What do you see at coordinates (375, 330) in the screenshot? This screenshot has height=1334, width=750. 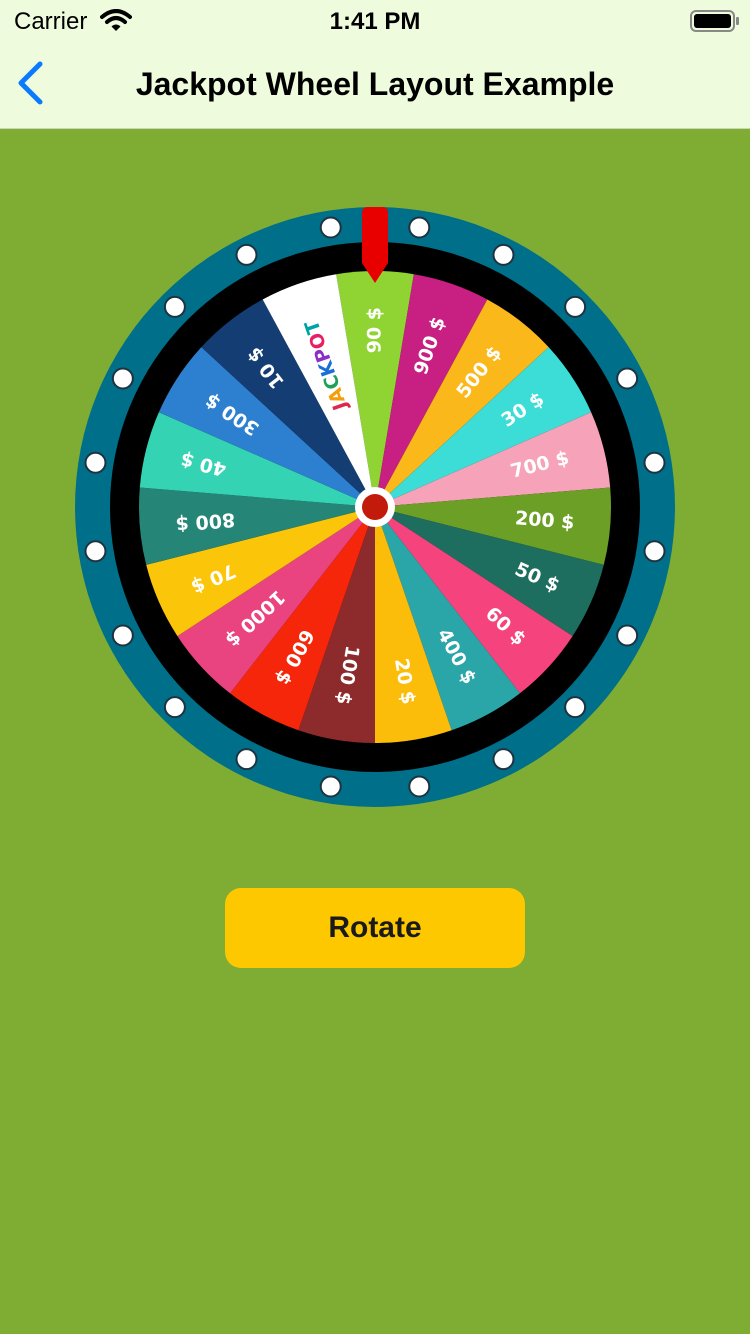 I see `slice-label: 90 $` at bounding box center [375, 330].